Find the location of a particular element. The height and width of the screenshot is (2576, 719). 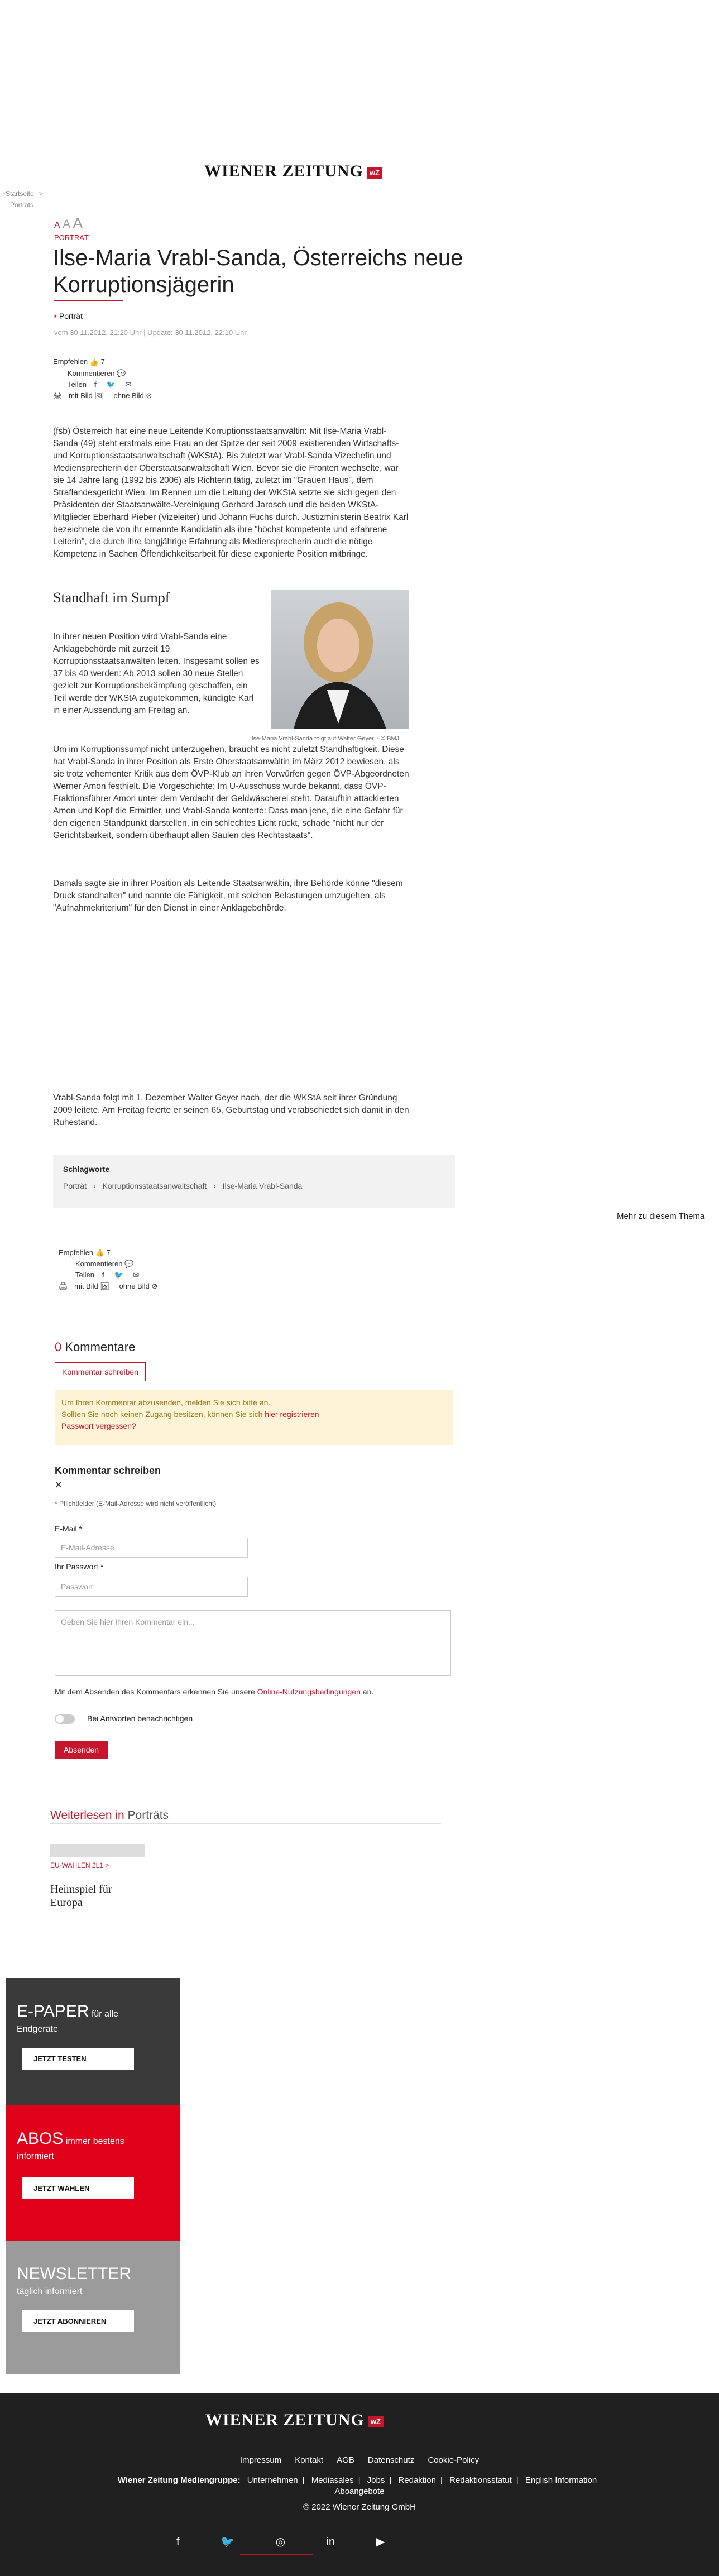

footer-link: Cookie-Policy is located at coordinates (453, 2460).